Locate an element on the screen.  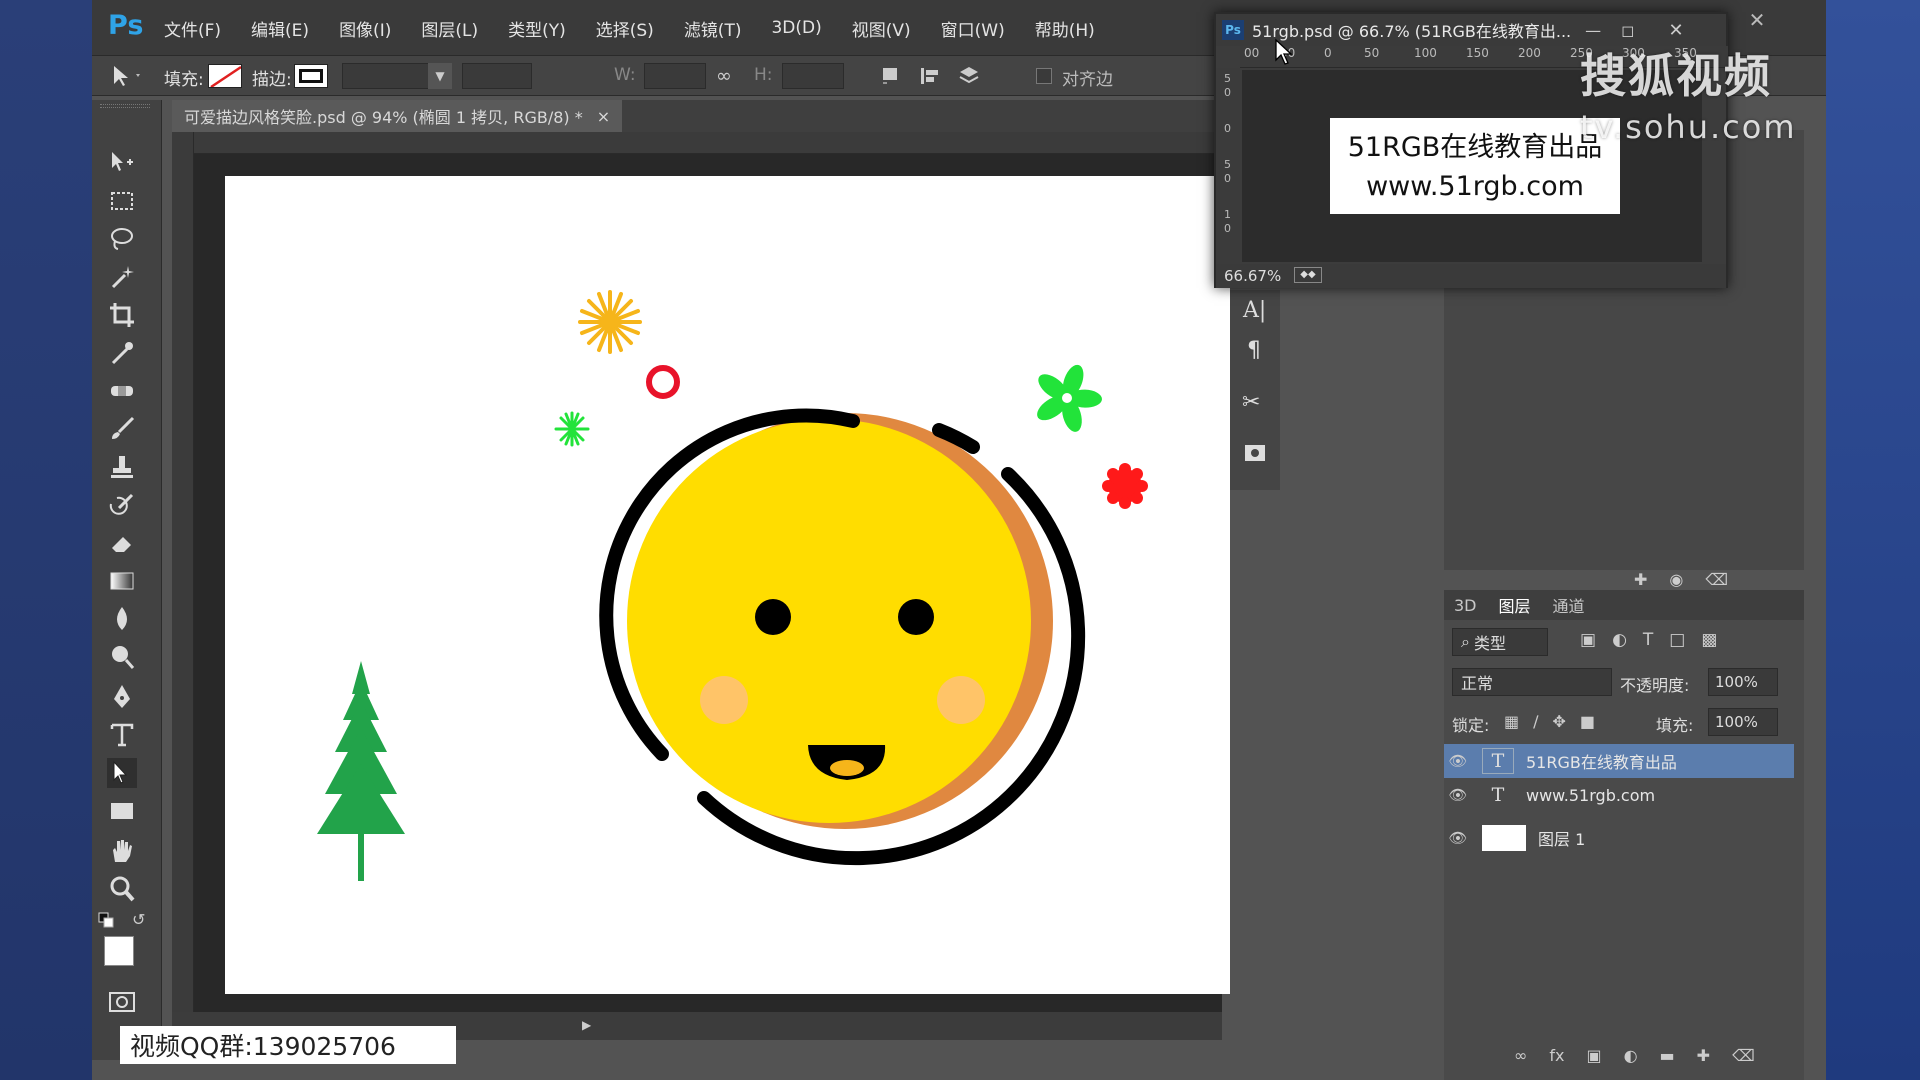
menu-filter: 滤镜(T) is located at coordinates (713, 28).